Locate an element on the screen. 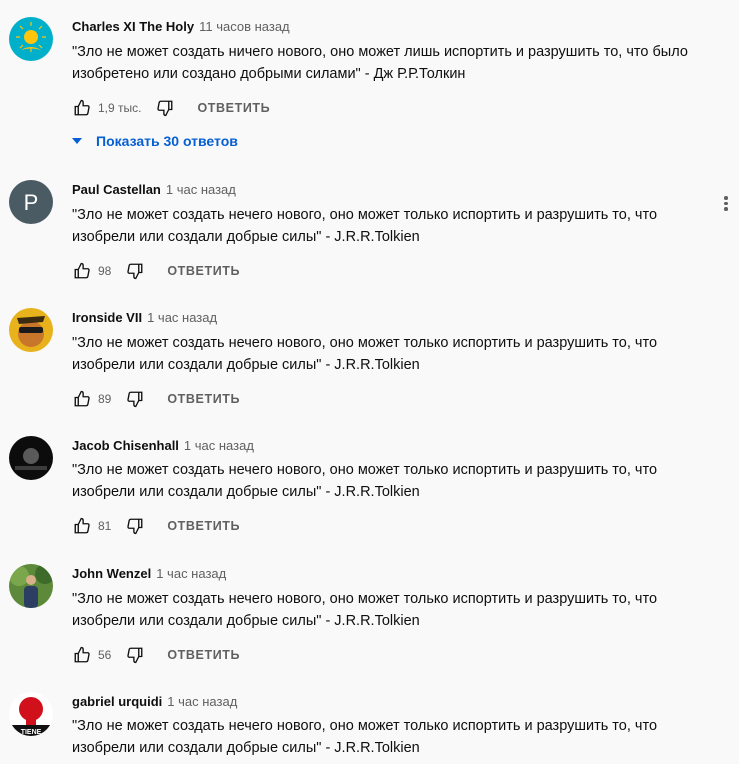  like-count: 81 is located at coordinates (105, 526).